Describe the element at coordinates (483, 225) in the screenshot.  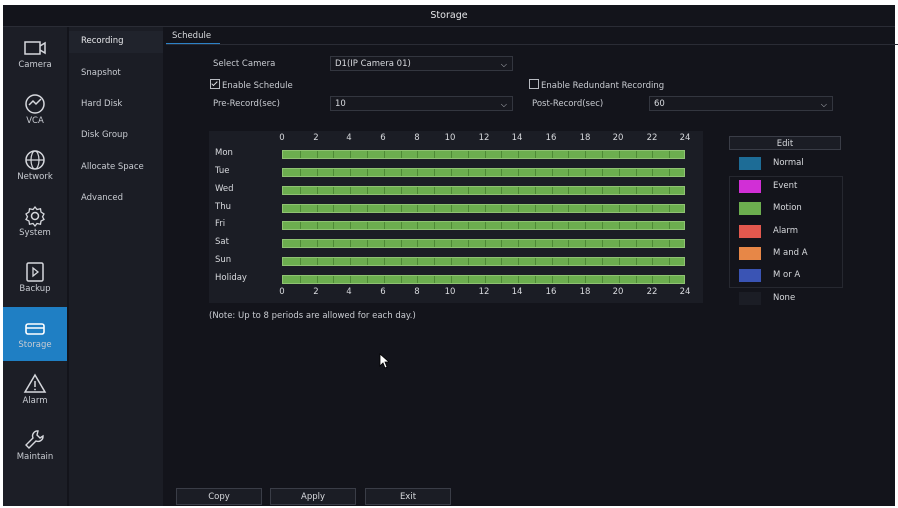
I see `schedule-bar-fri` at that location.